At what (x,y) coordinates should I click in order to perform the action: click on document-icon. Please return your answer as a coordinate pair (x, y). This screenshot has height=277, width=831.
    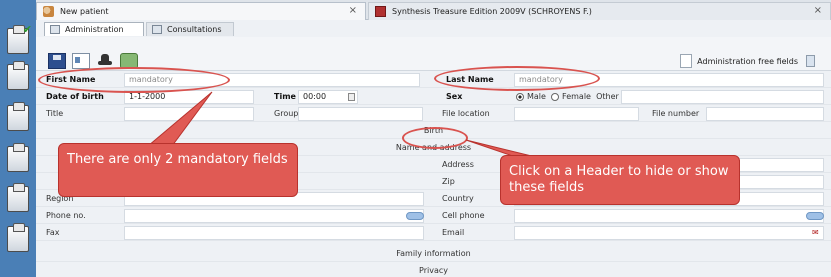
    Looking at the image, I should click on (686, 61).